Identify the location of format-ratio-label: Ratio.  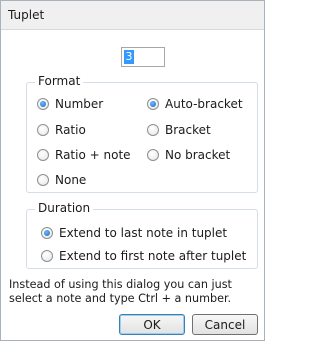
(70, 130).